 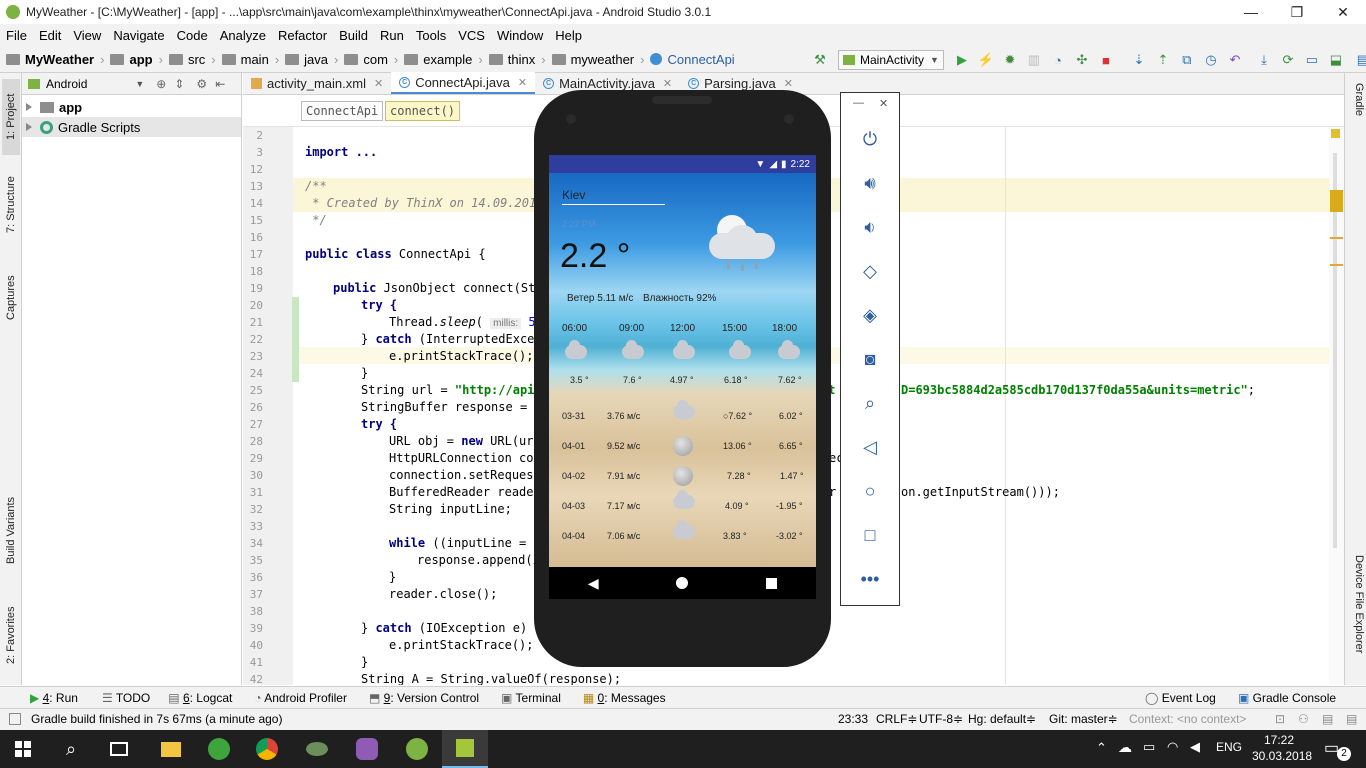 What do you see at coordinates (870, 403) in the screenshot?
I see `zoom-icon: ⌕` at bounding box center [870, 403].